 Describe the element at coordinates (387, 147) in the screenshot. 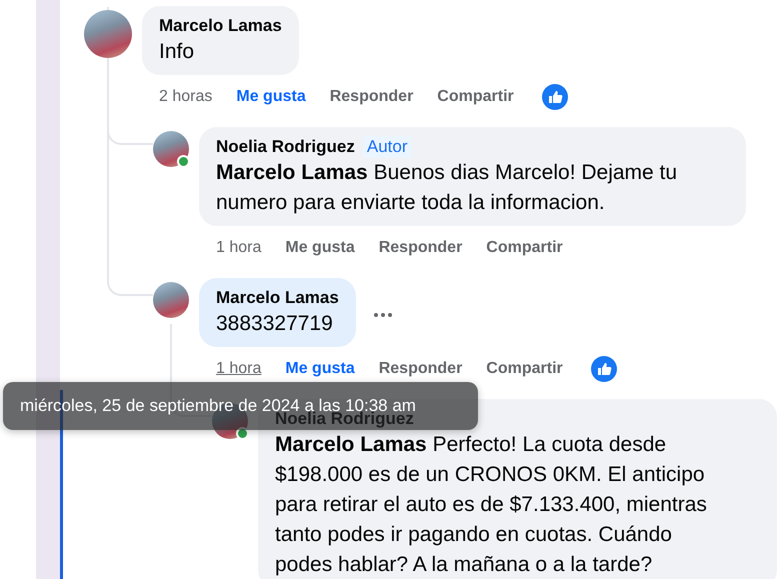

I see `author-badge: Autor` at that location.